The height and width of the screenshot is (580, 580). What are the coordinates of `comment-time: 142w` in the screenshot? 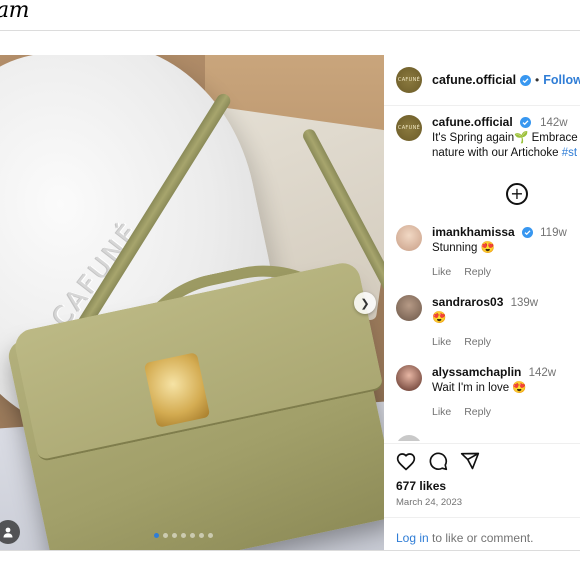 It's located at (543, 373).